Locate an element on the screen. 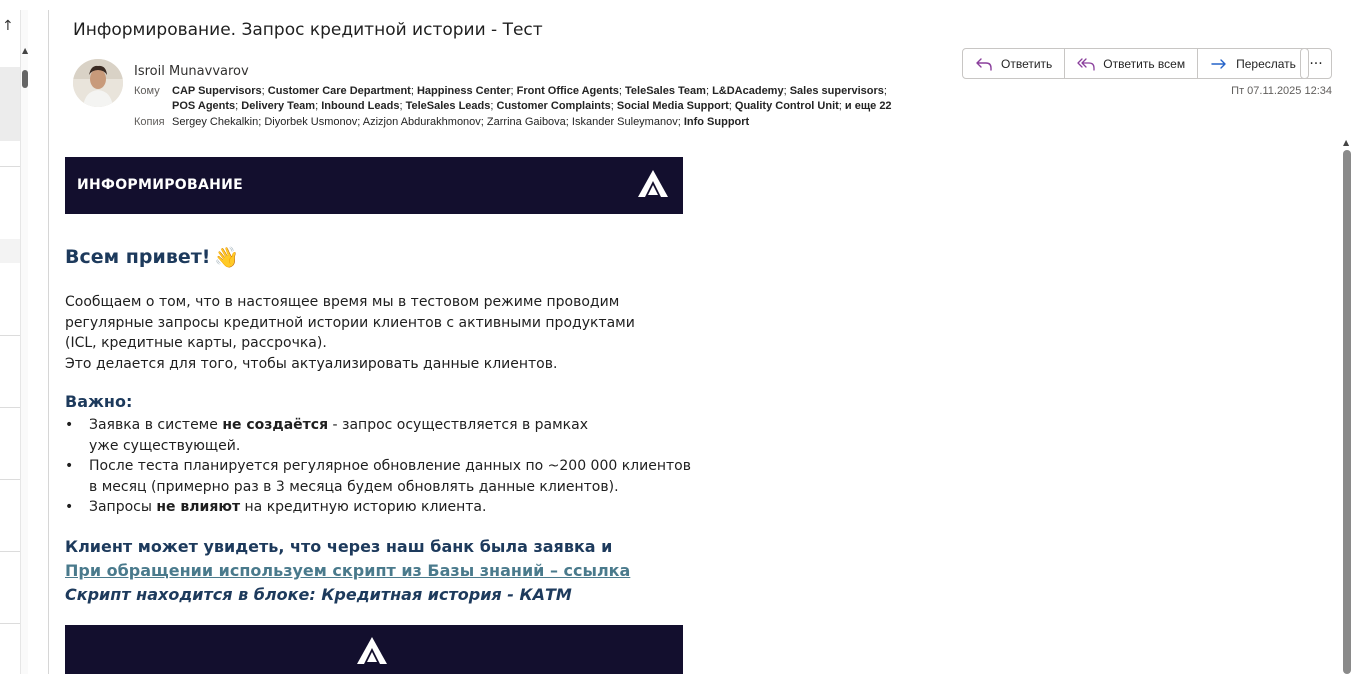  more-actions-button: ··· is located at coordinates (1316, 63).